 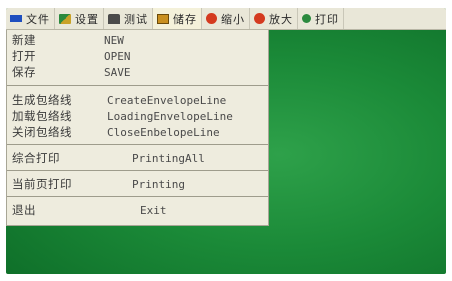 I want to click on menu-item-close-envelope-cn: 关闭包络线, so click(x=42, y=132).